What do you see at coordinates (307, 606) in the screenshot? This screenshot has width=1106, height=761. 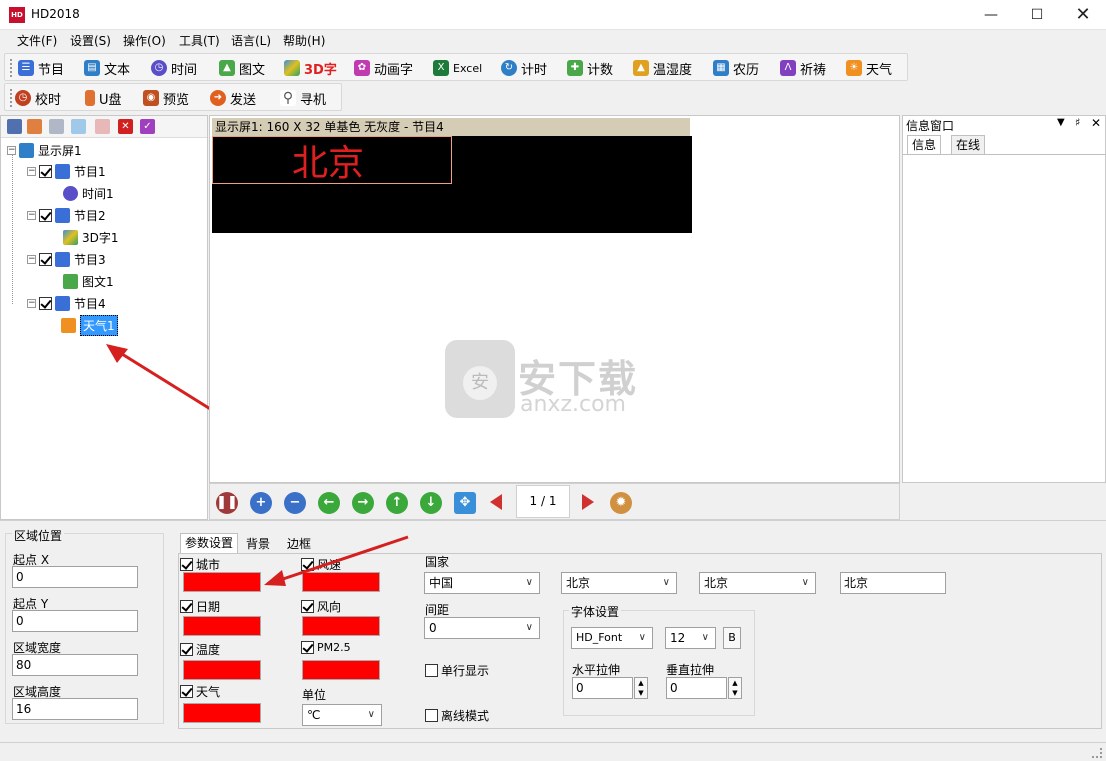 I see `wind-direction-checkbox` at bounding box center [307, 606].